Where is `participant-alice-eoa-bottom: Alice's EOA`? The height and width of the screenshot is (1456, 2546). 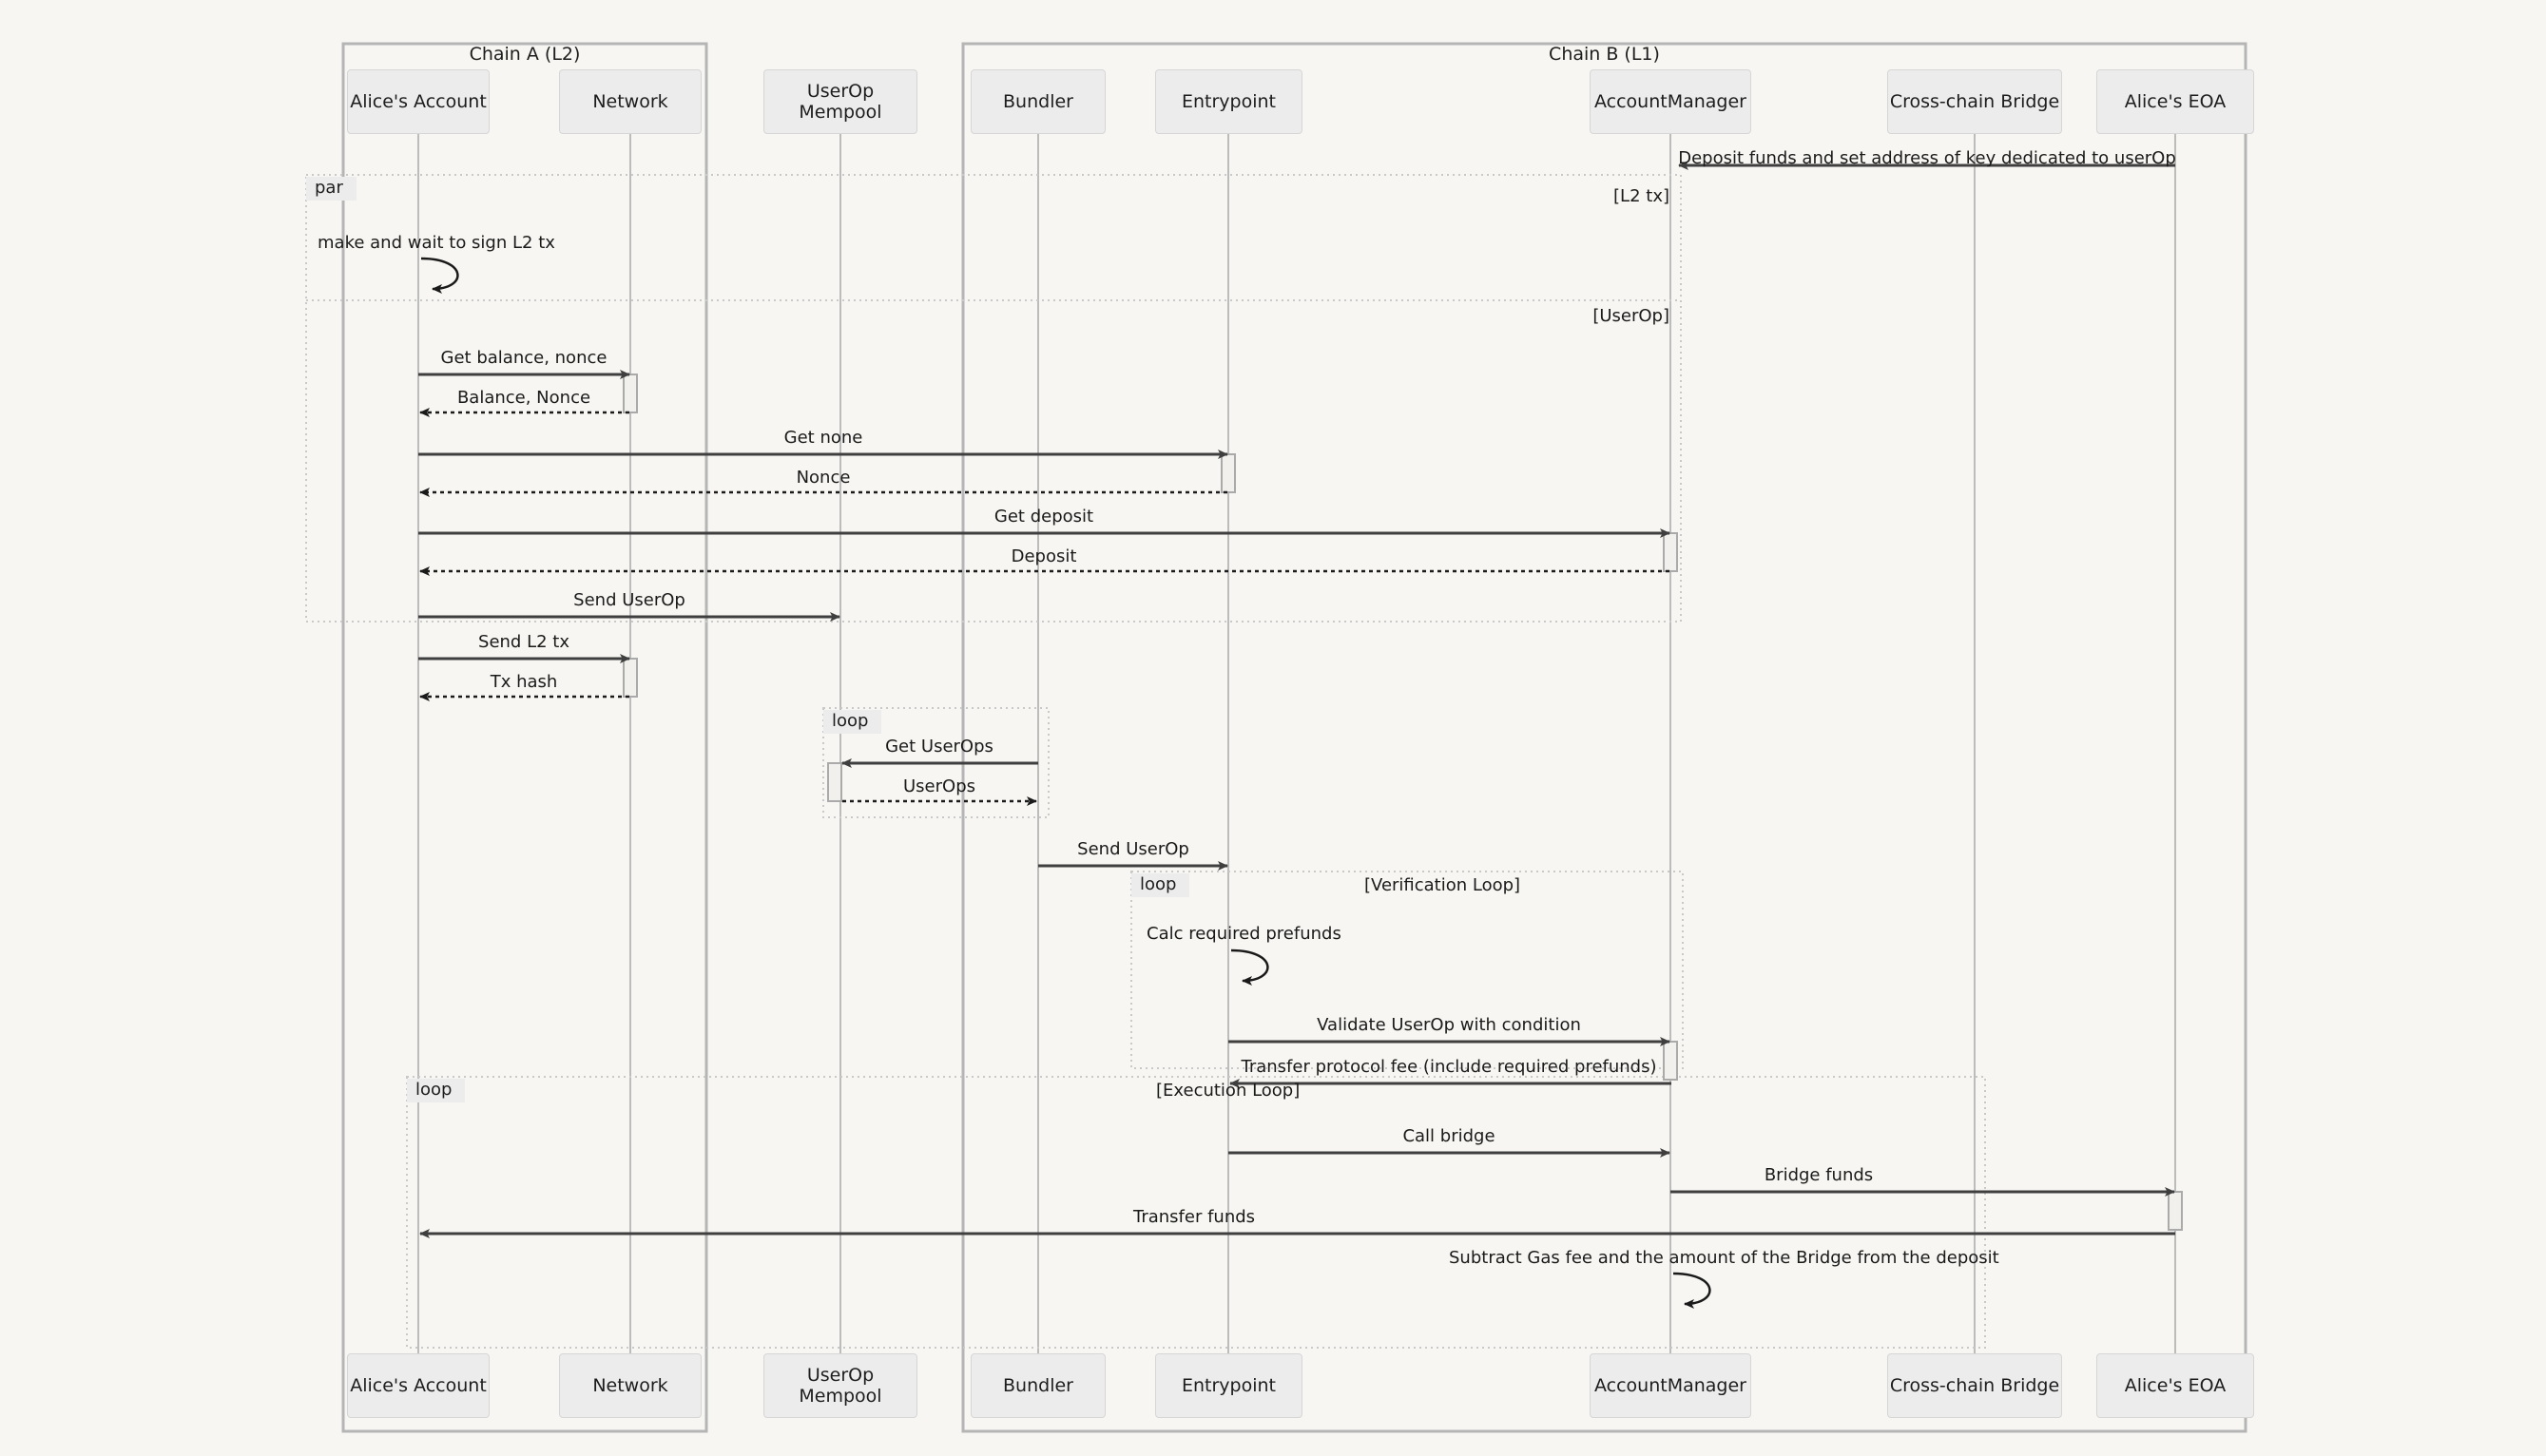 participant-alice-eoa-bottom: Alice's EOA is located at coordinates (2175, 1385).